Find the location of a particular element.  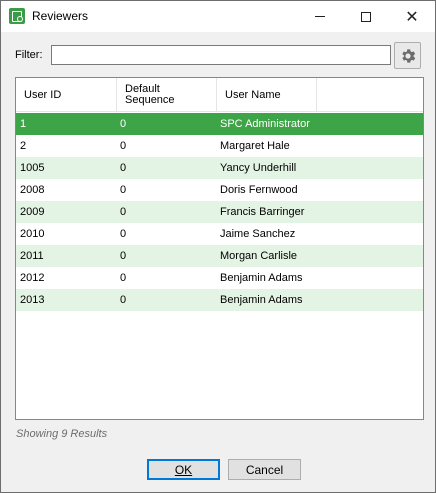

column-header-user-name: User Name is located at coordinates (267, 95).